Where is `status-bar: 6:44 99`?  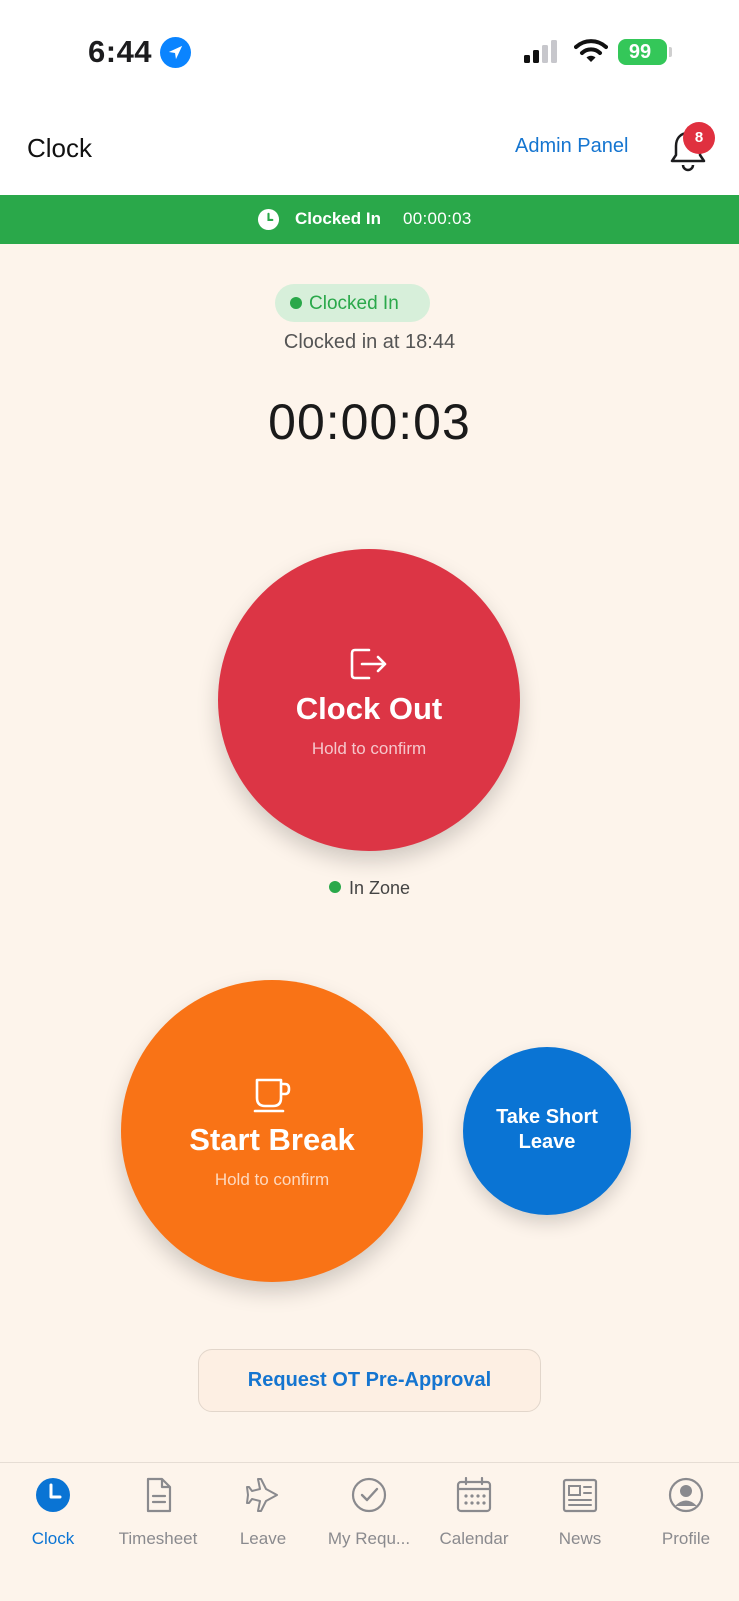 status-bar: 6:44 99 is located at coordinates (369, 52).